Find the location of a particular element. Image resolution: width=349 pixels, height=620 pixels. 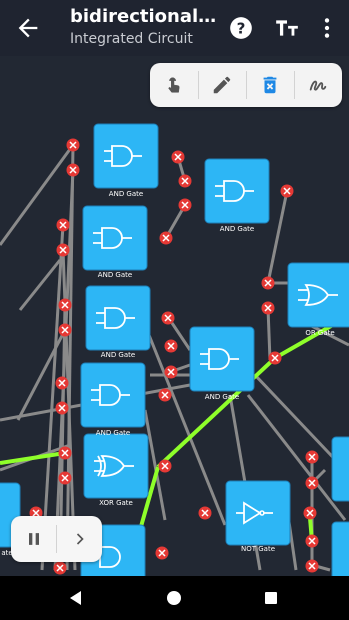

app-bar: bidirectional_c... Integrated Circuit ? is located at coordinates (174, 28).